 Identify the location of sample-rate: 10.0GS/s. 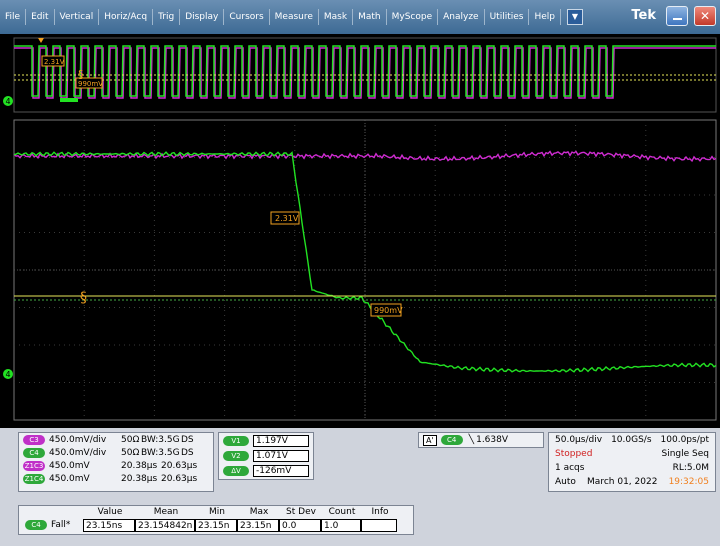
(631, 440).